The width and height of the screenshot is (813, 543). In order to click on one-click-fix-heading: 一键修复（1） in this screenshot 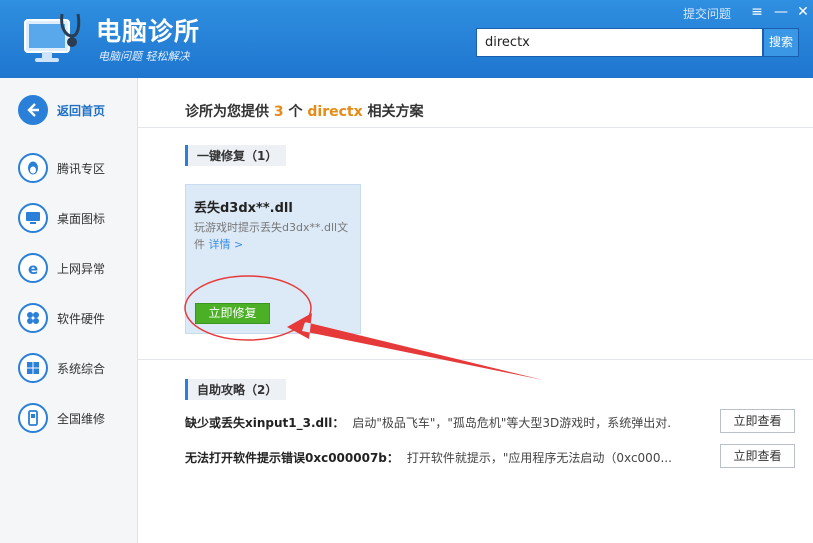, I will do `click(236, 155)`.